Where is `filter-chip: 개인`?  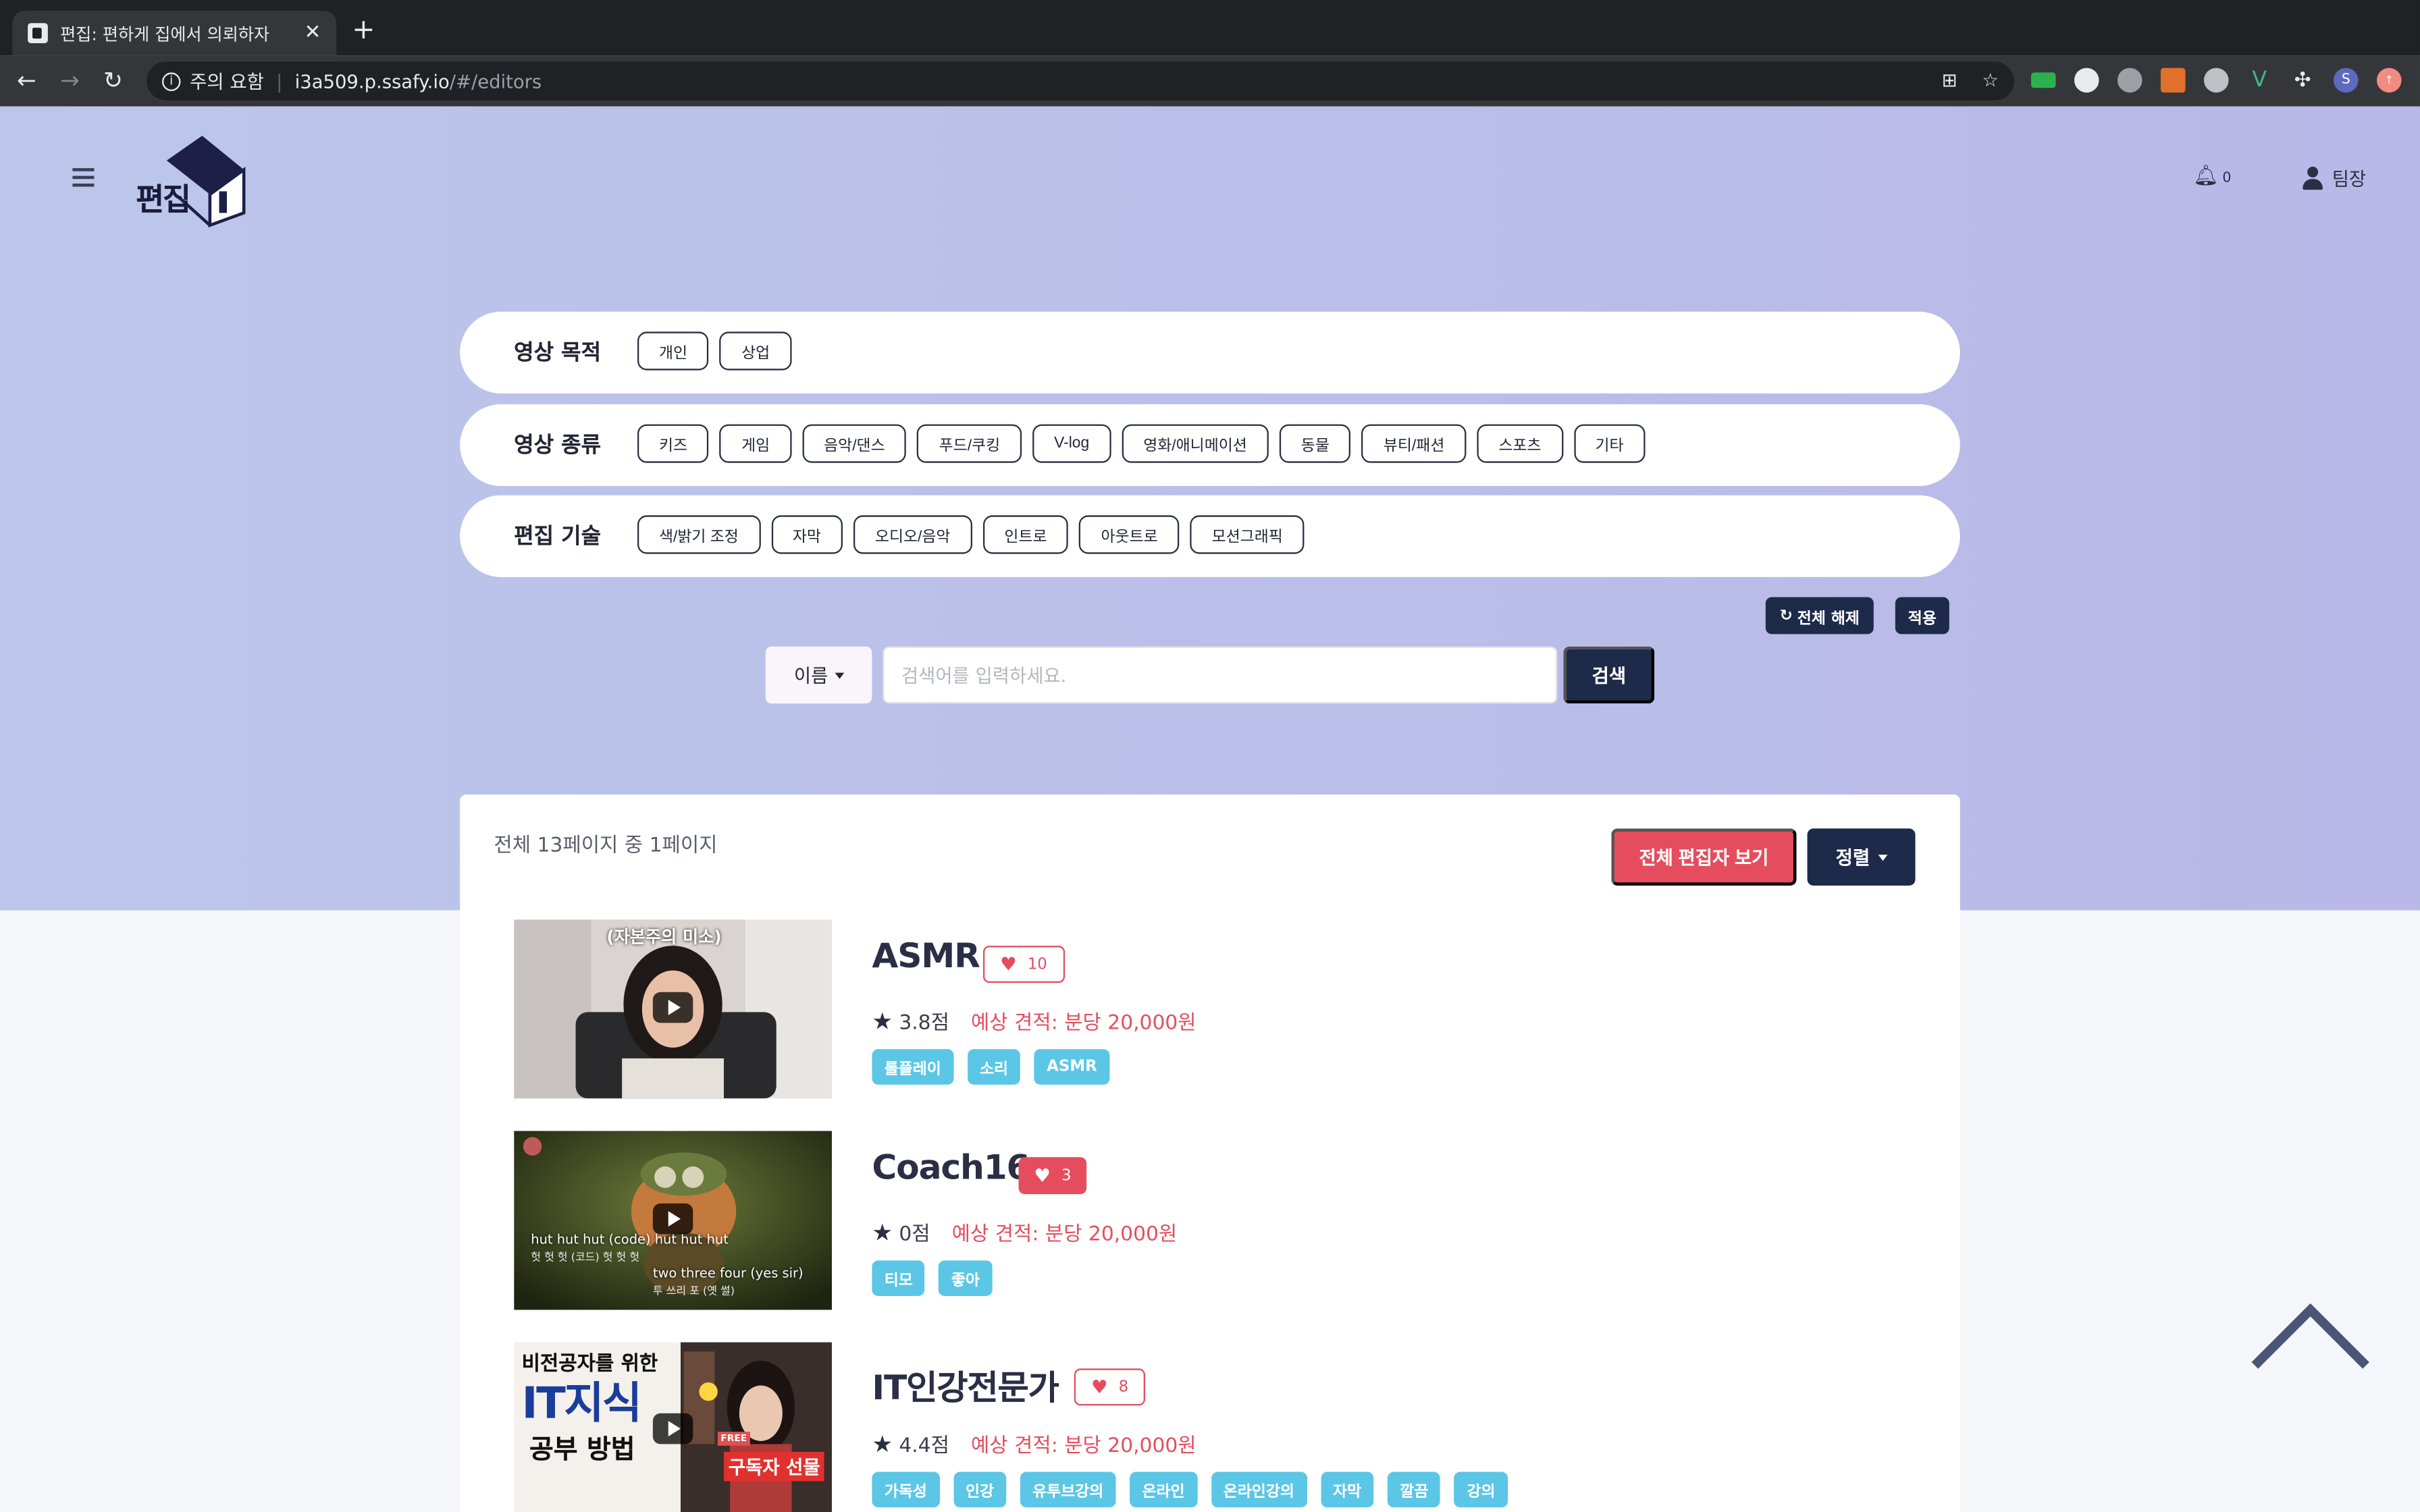
filter-chip: 개인 is located at coordinates (673, 351).